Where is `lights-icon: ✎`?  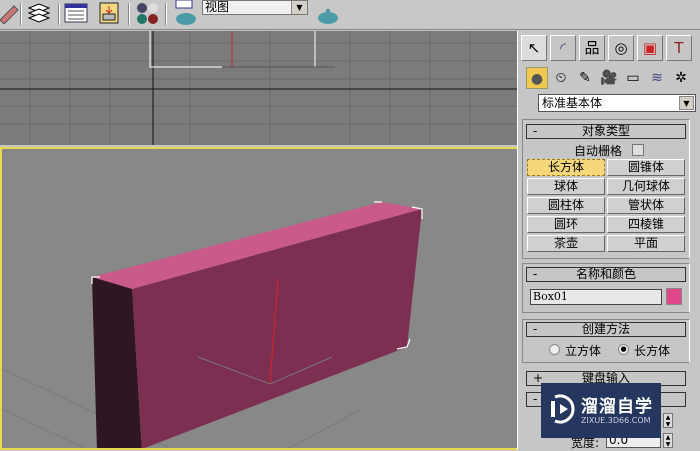
lights-icon: ✎ is located at coordinates (585, 78).